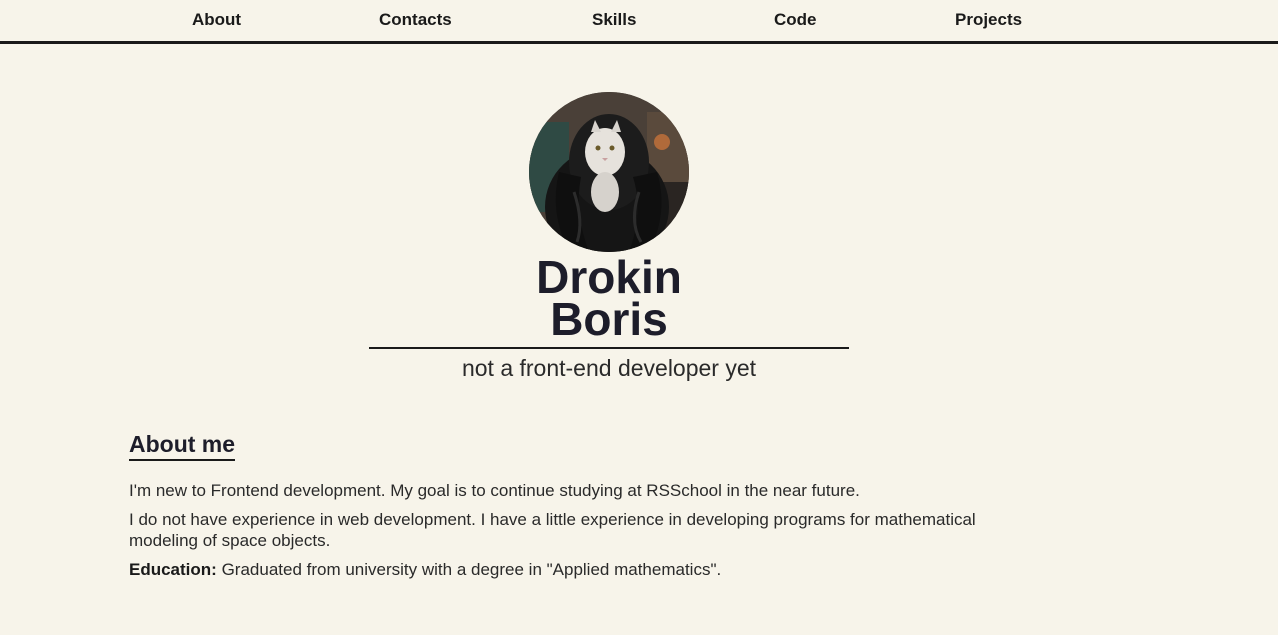 This screenshot has width=1278, height=635. I want to click on top-nav: About Contacts Skills Code Projects, so click(639, 22).